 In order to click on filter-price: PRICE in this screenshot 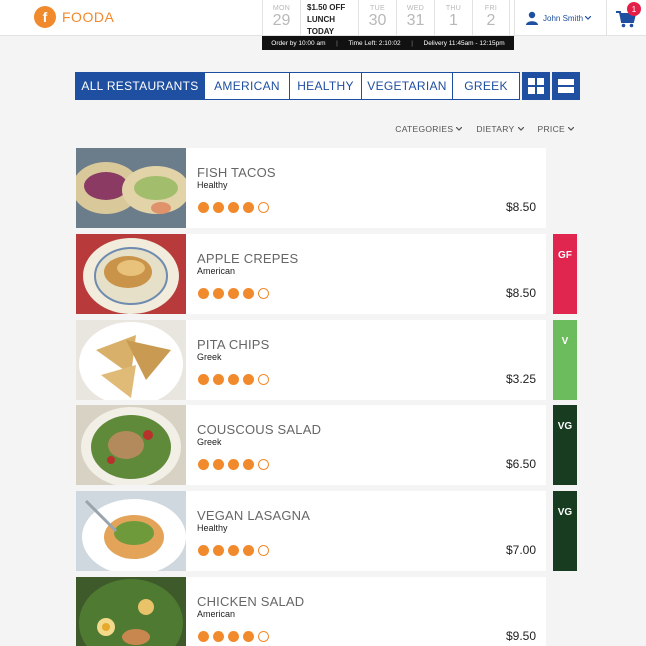, I will do `click(556, 129)`.